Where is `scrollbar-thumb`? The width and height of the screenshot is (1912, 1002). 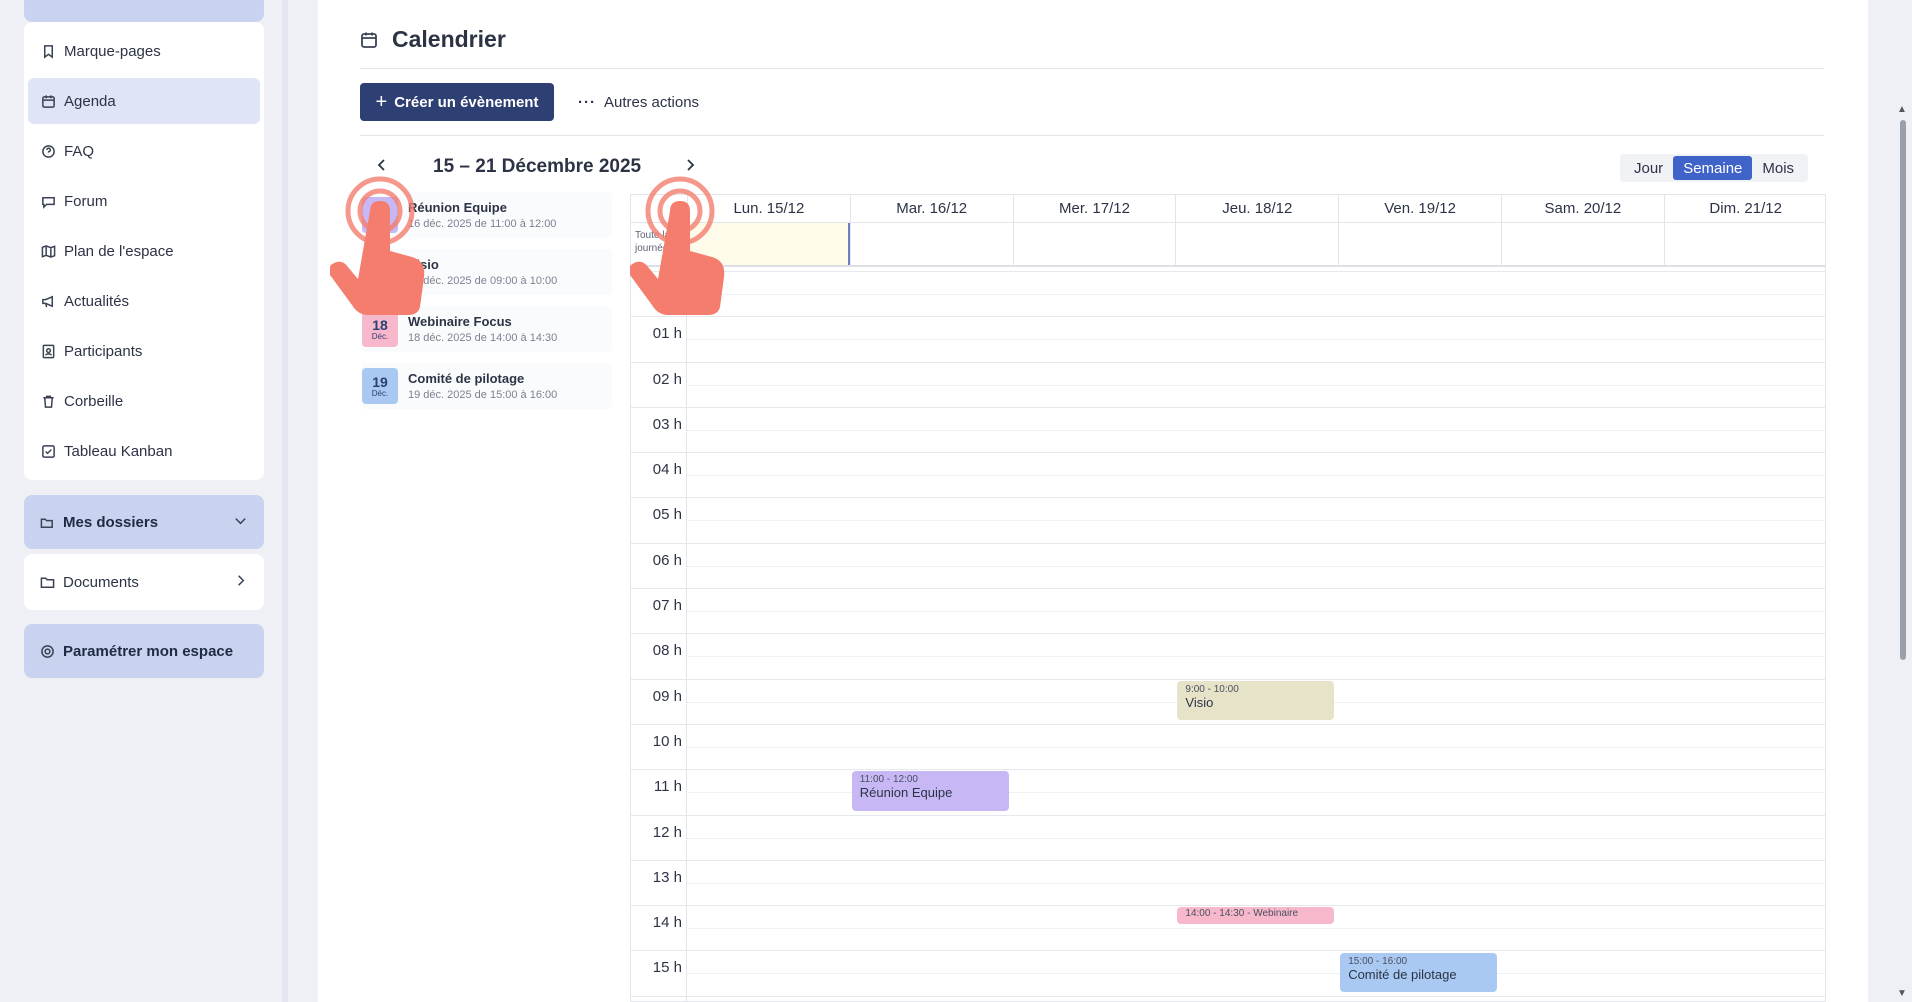 scrollbar-thumb is located at coordinates (1903, 390).